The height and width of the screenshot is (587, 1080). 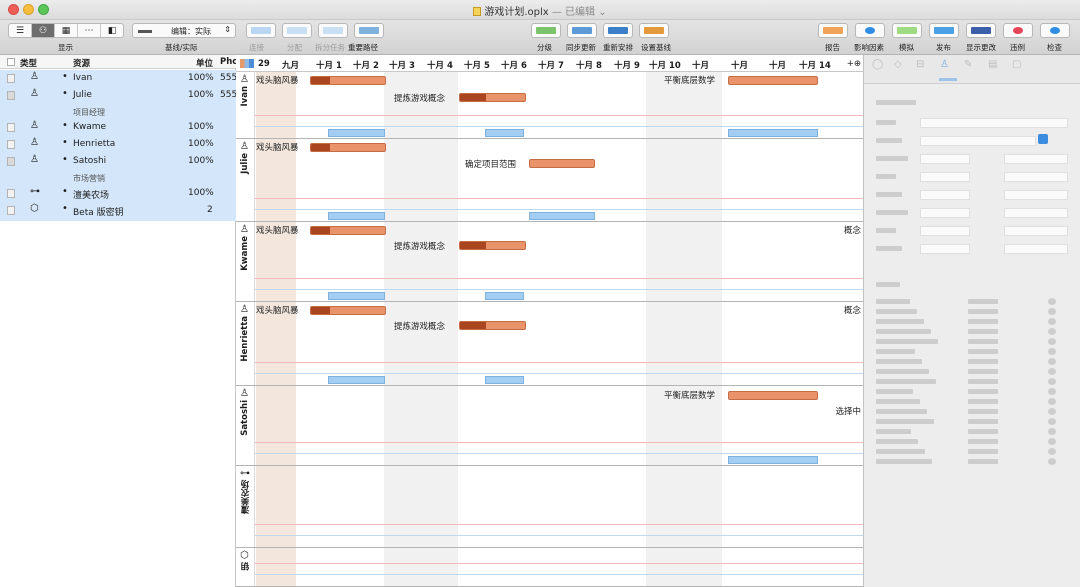 What do you see at coordinates (118, 78) in the screenshot?
I see `resource-row: ♙ • Ivan 100% 555` at bounding box center [118, 78].